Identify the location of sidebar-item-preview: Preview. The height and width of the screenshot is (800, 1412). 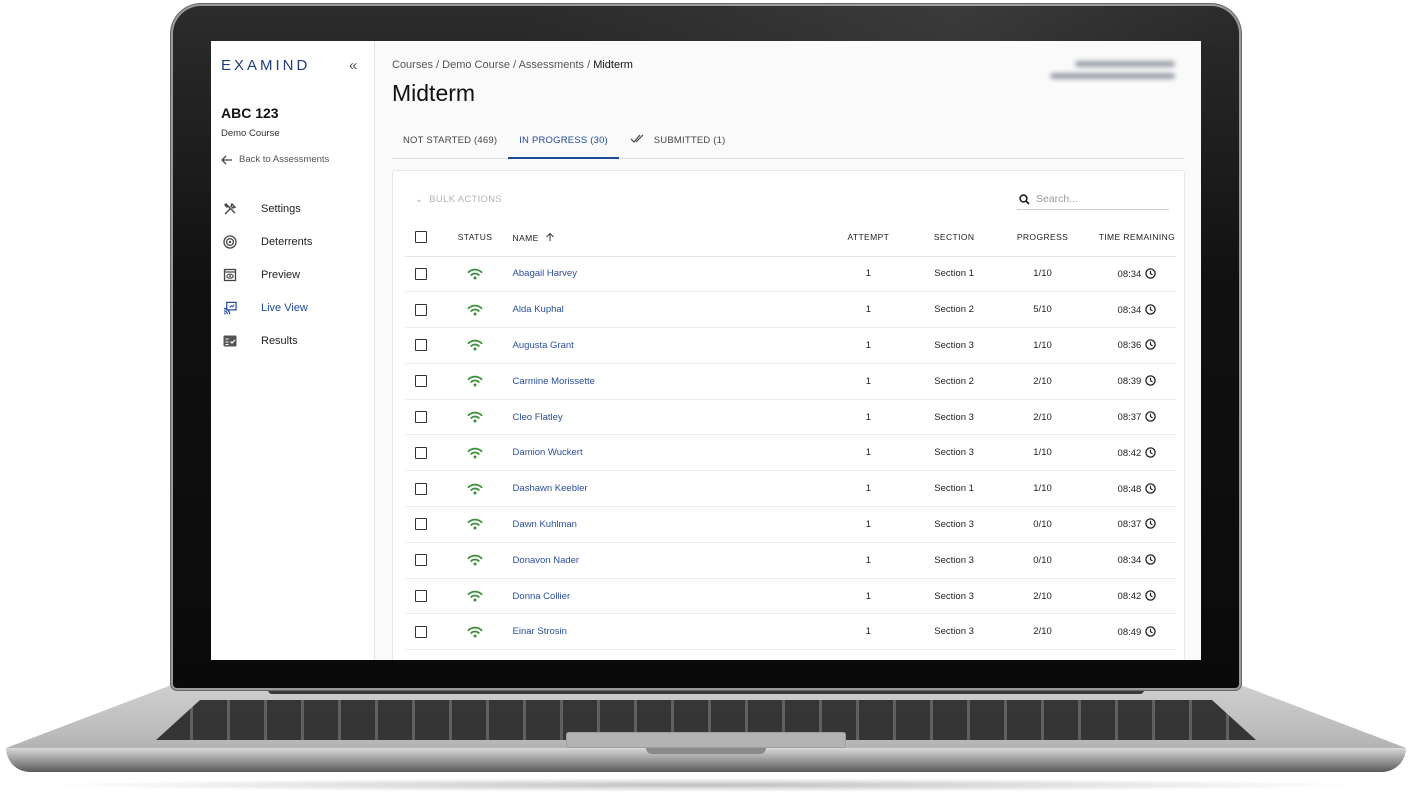
(293, 274).